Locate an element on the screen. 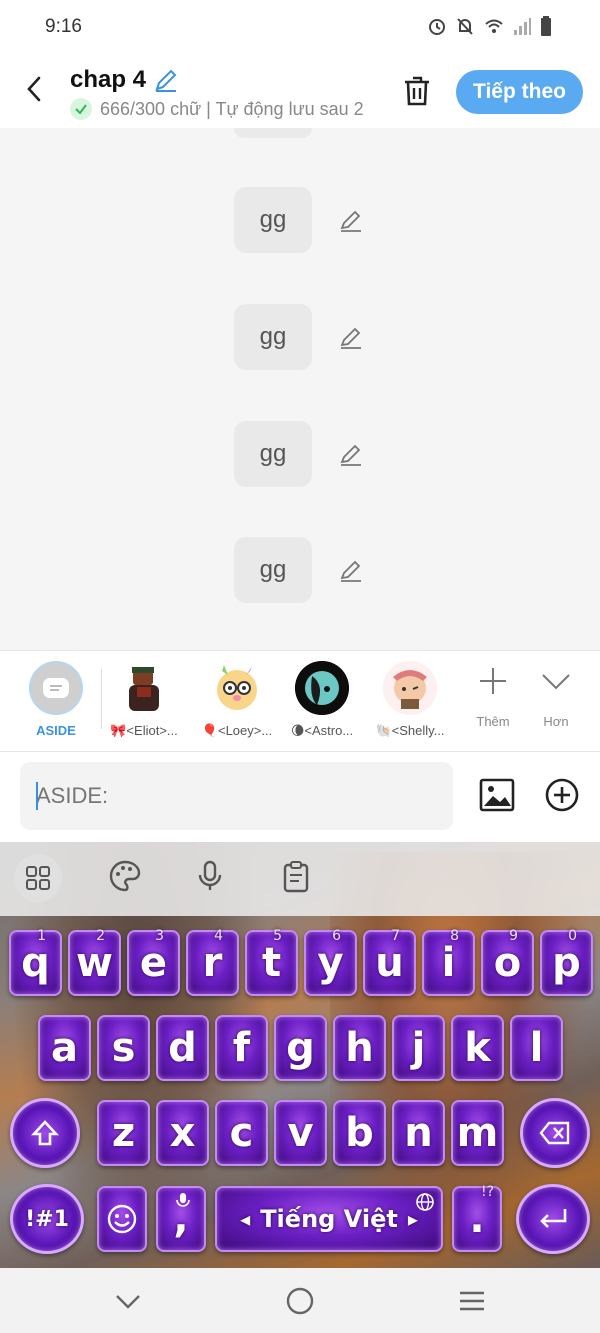  home-icon is located at coordinates (300, 1301).